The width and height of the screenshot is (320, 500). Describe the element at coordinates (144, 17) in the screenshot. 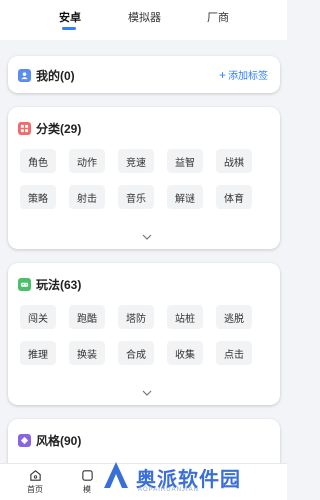

I see `tab-emulator: 模拟器` at that location.